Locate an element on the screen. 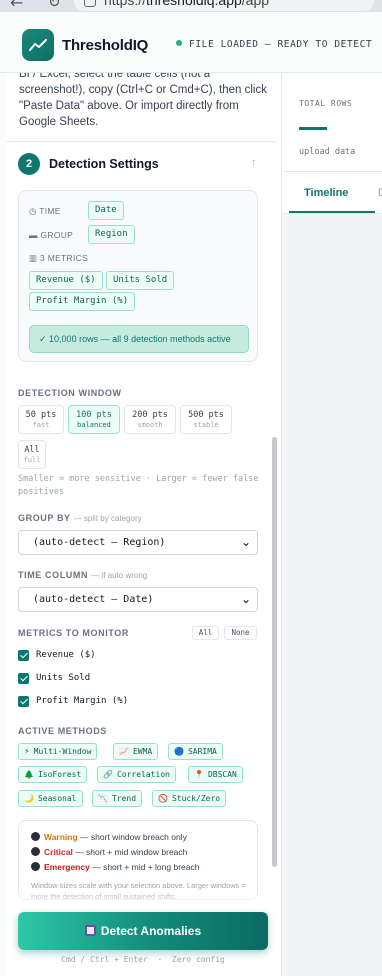  metric-chip: Units Sold is located at coordinates (140, 280).